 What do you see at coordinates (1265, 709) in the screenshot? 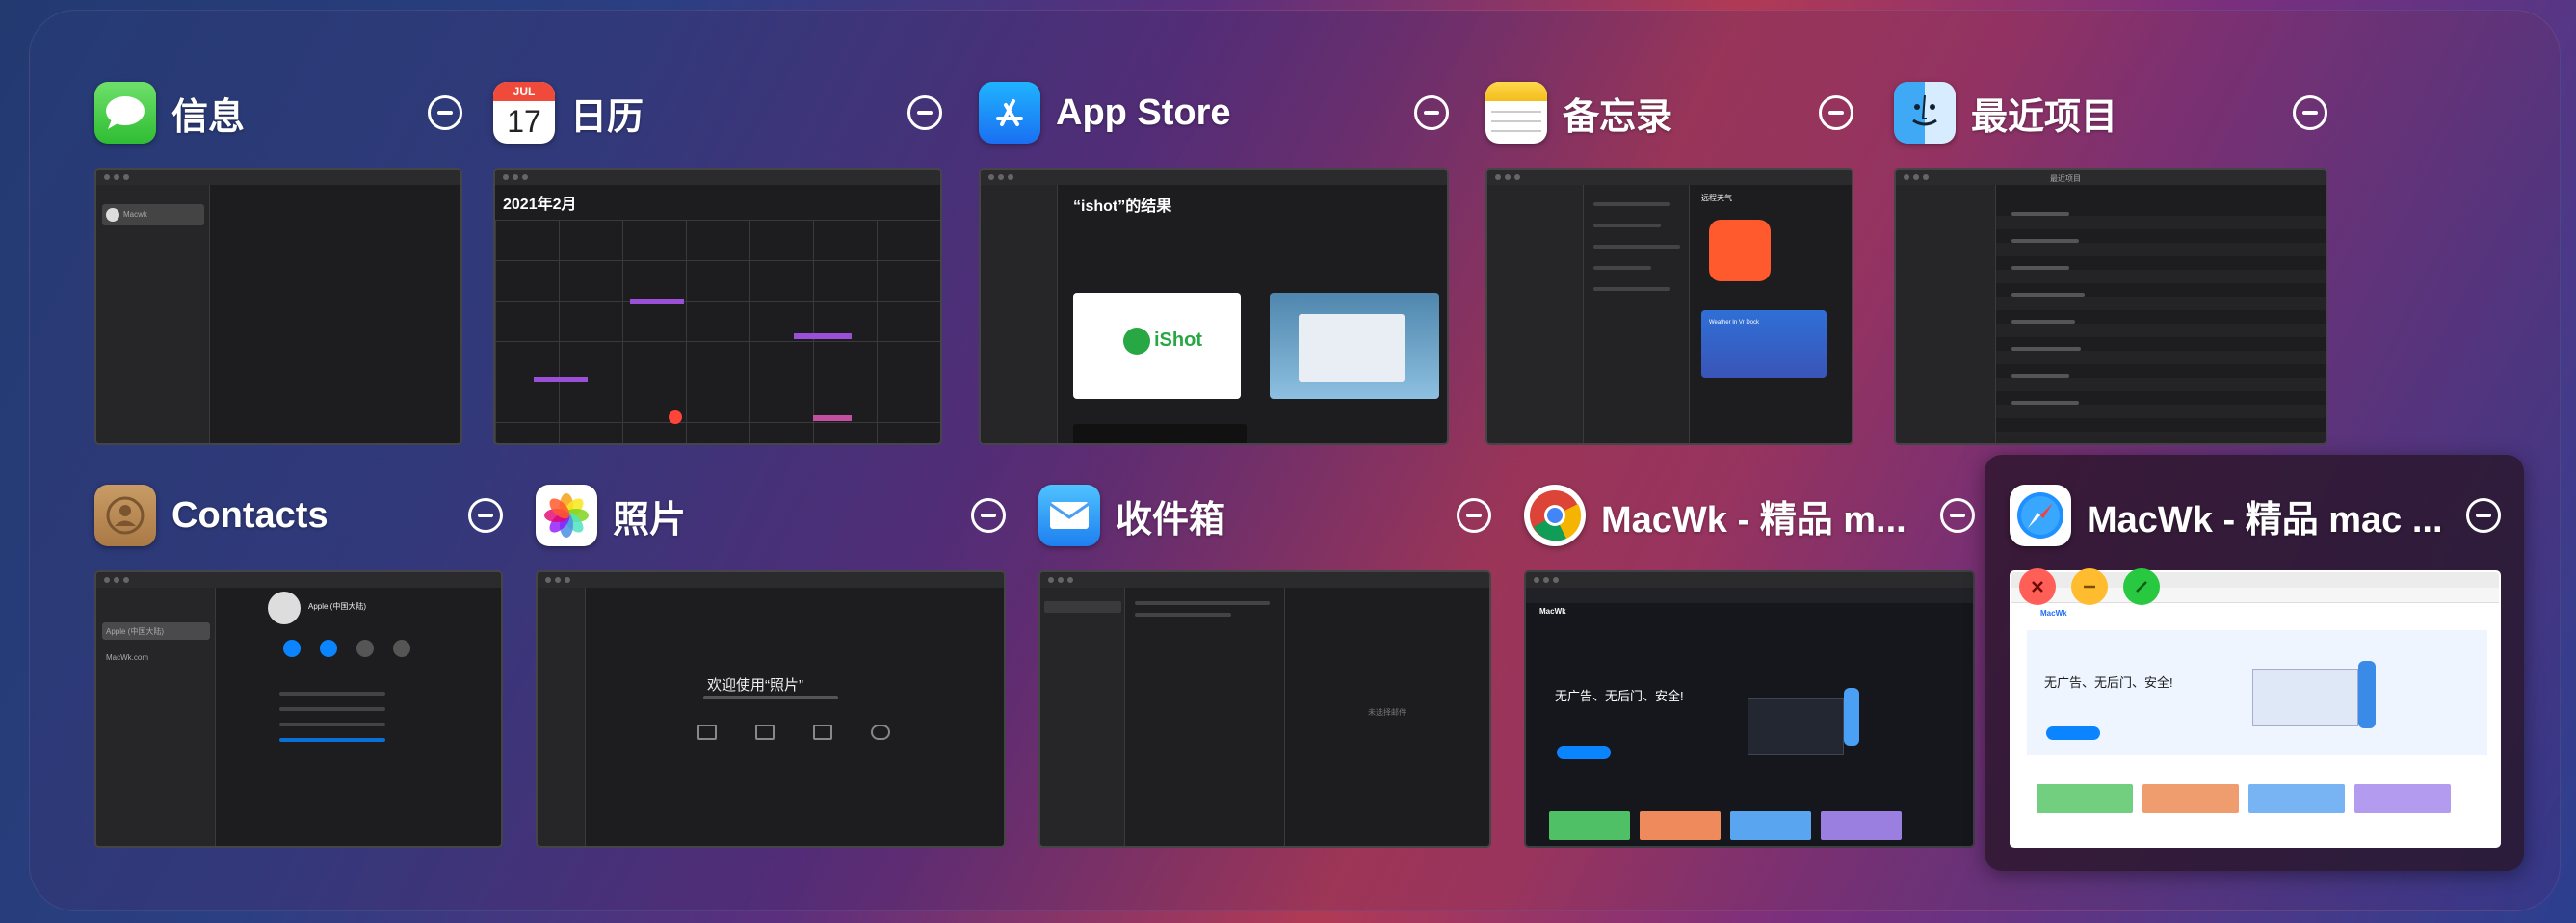
I see `window-thumbnail: 未选择邮件` at bounding box center [1265, 709].